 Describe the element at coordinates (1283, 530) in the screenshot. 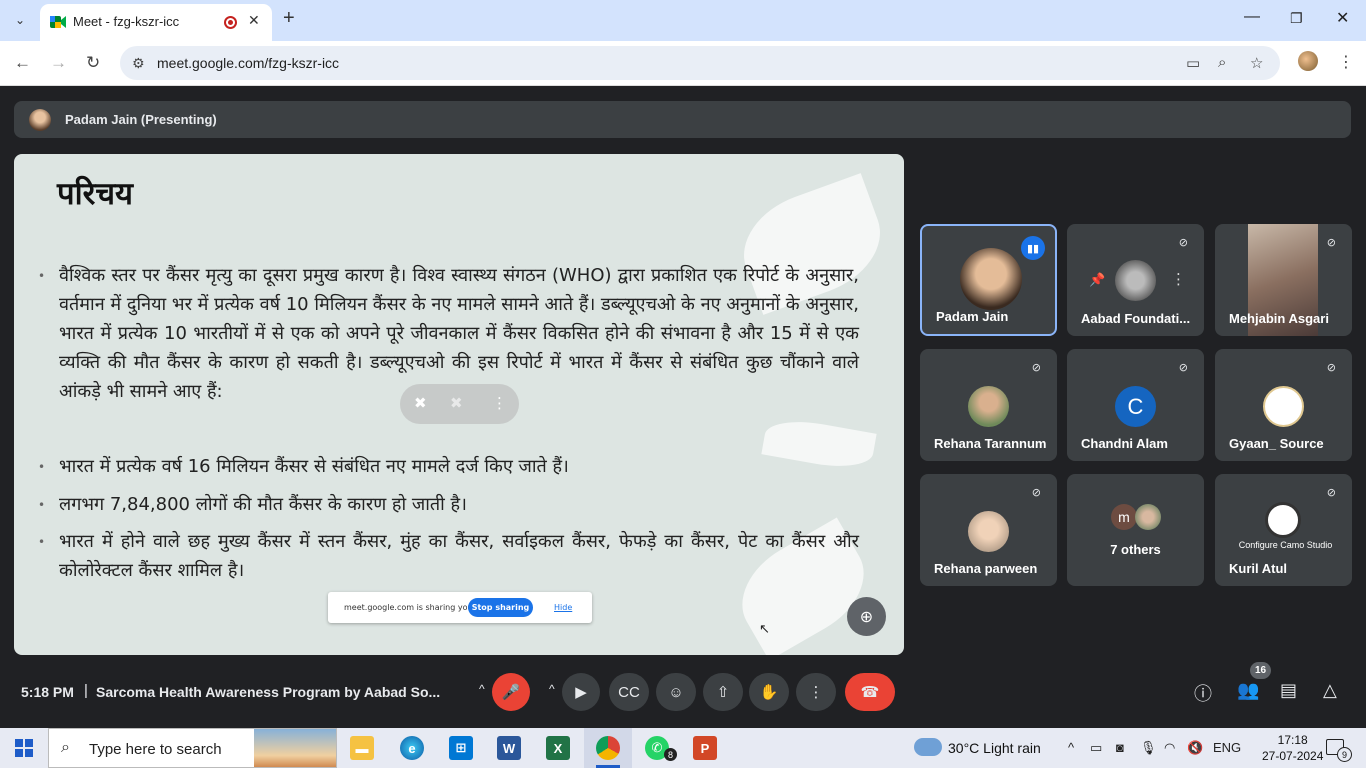

I see `participant-tile: Configure Camo Studio ⊘ Kuril Atul` at that location.